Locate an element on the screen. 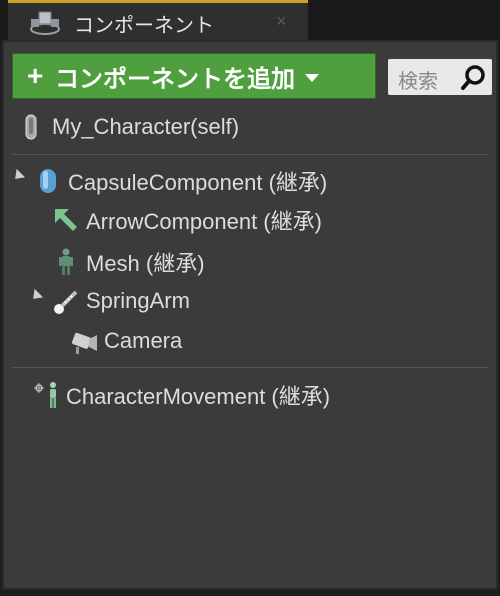 This screenshot has height=596, width=500. character-capsule-icon is located at coordinates (31, 127).